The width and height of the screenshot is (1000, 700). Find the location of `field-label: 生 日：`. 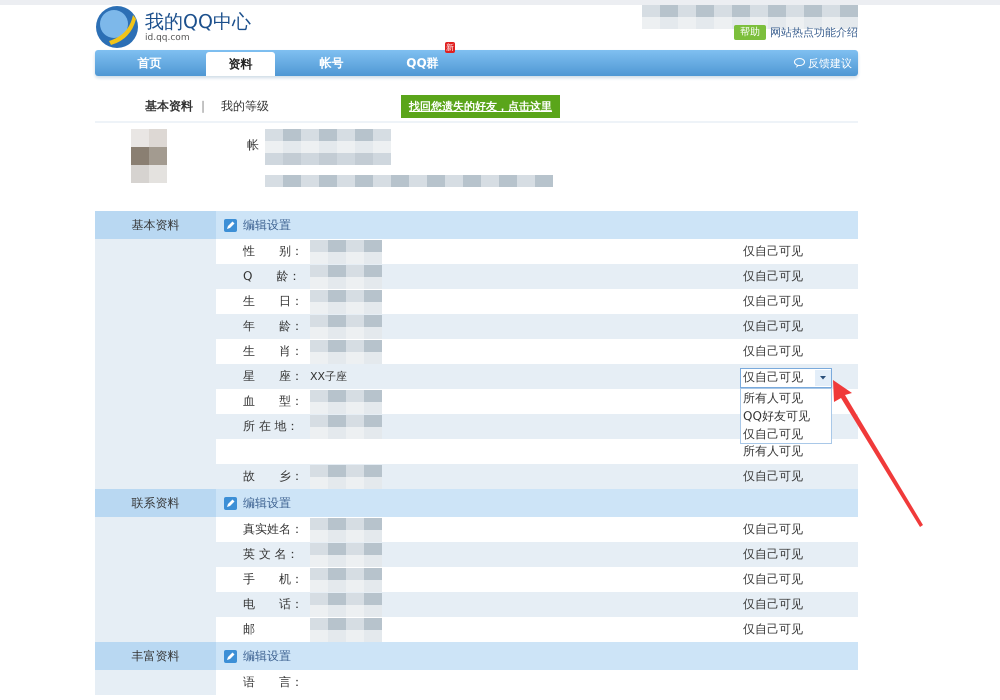

field-label: 生 日： is located at coordinates (273, 301).